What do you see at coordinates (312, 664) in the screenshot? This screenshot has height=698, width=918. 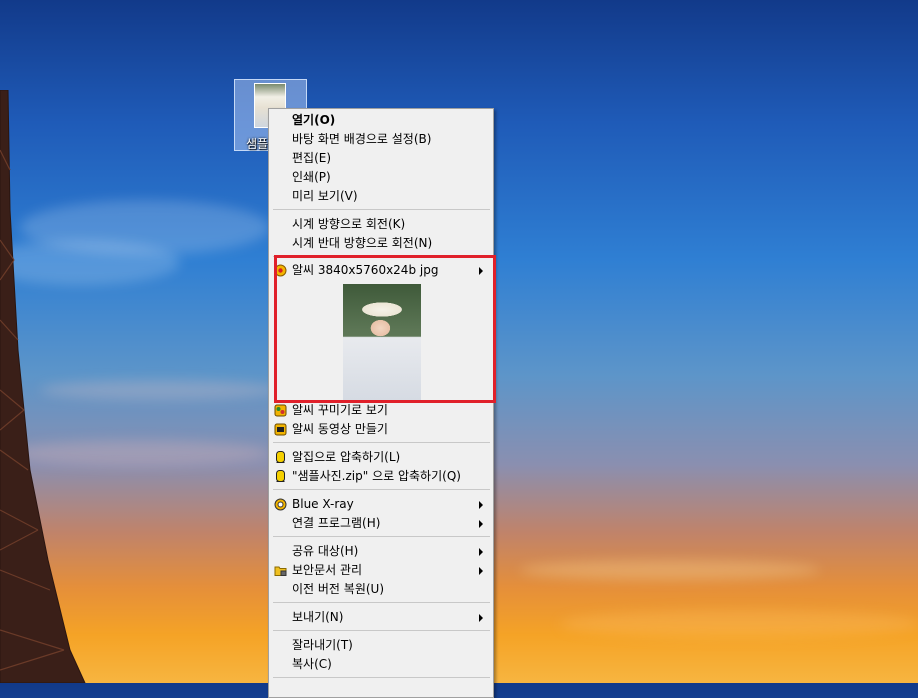 I see `menu-item-label: 복사(C)` at bounding box center [312, 664].